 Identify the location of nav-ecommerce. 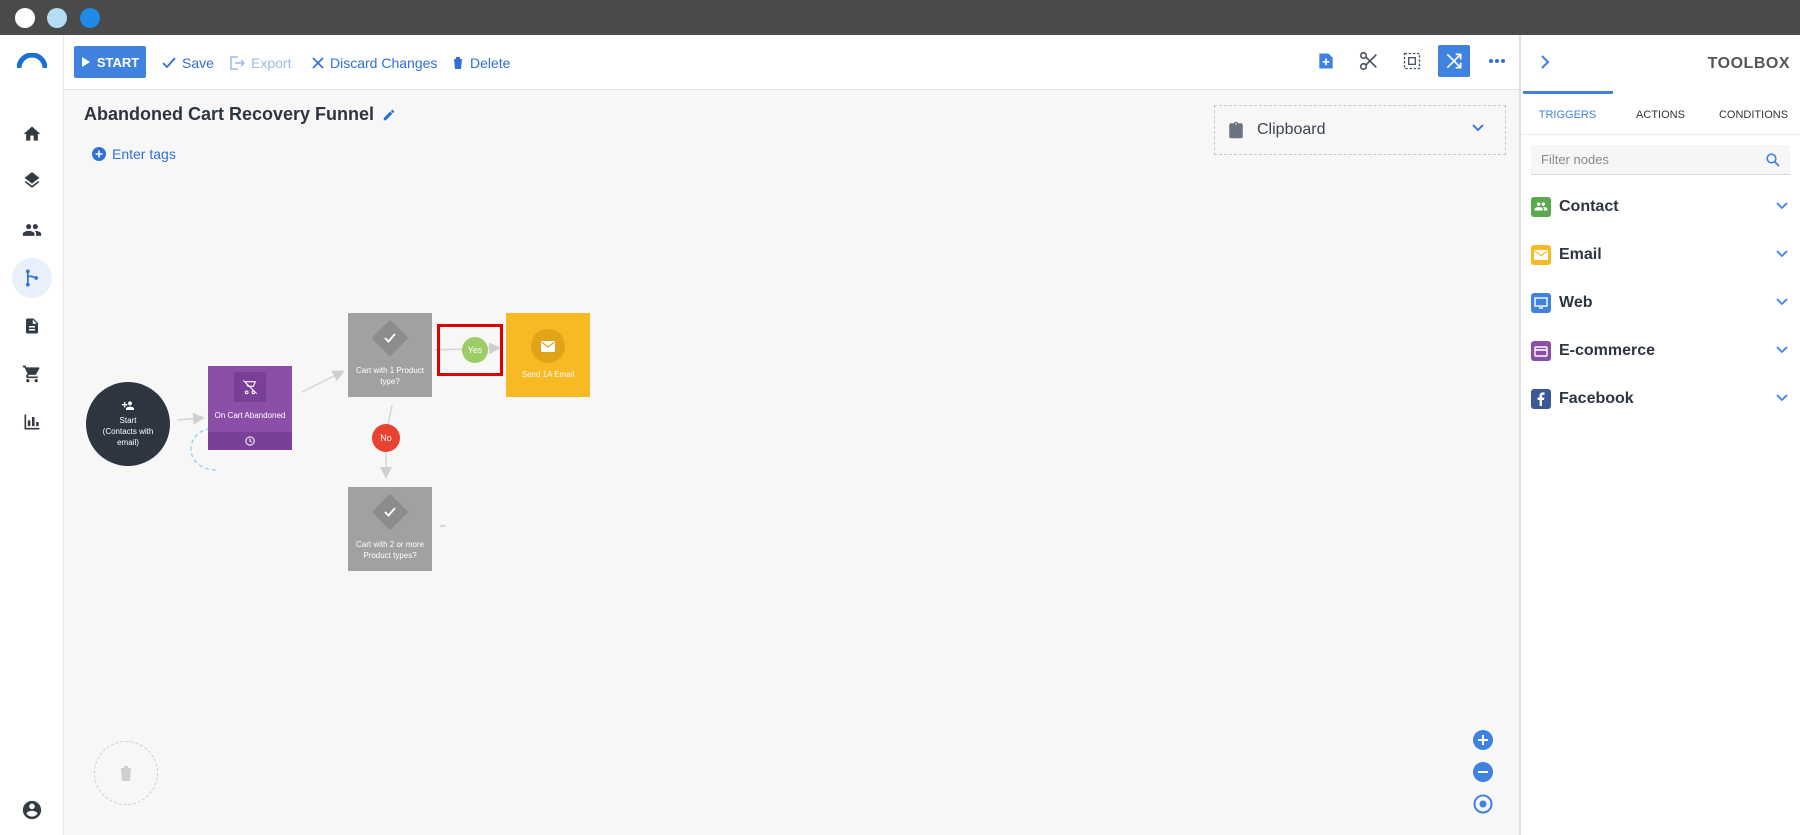
(32, 374).